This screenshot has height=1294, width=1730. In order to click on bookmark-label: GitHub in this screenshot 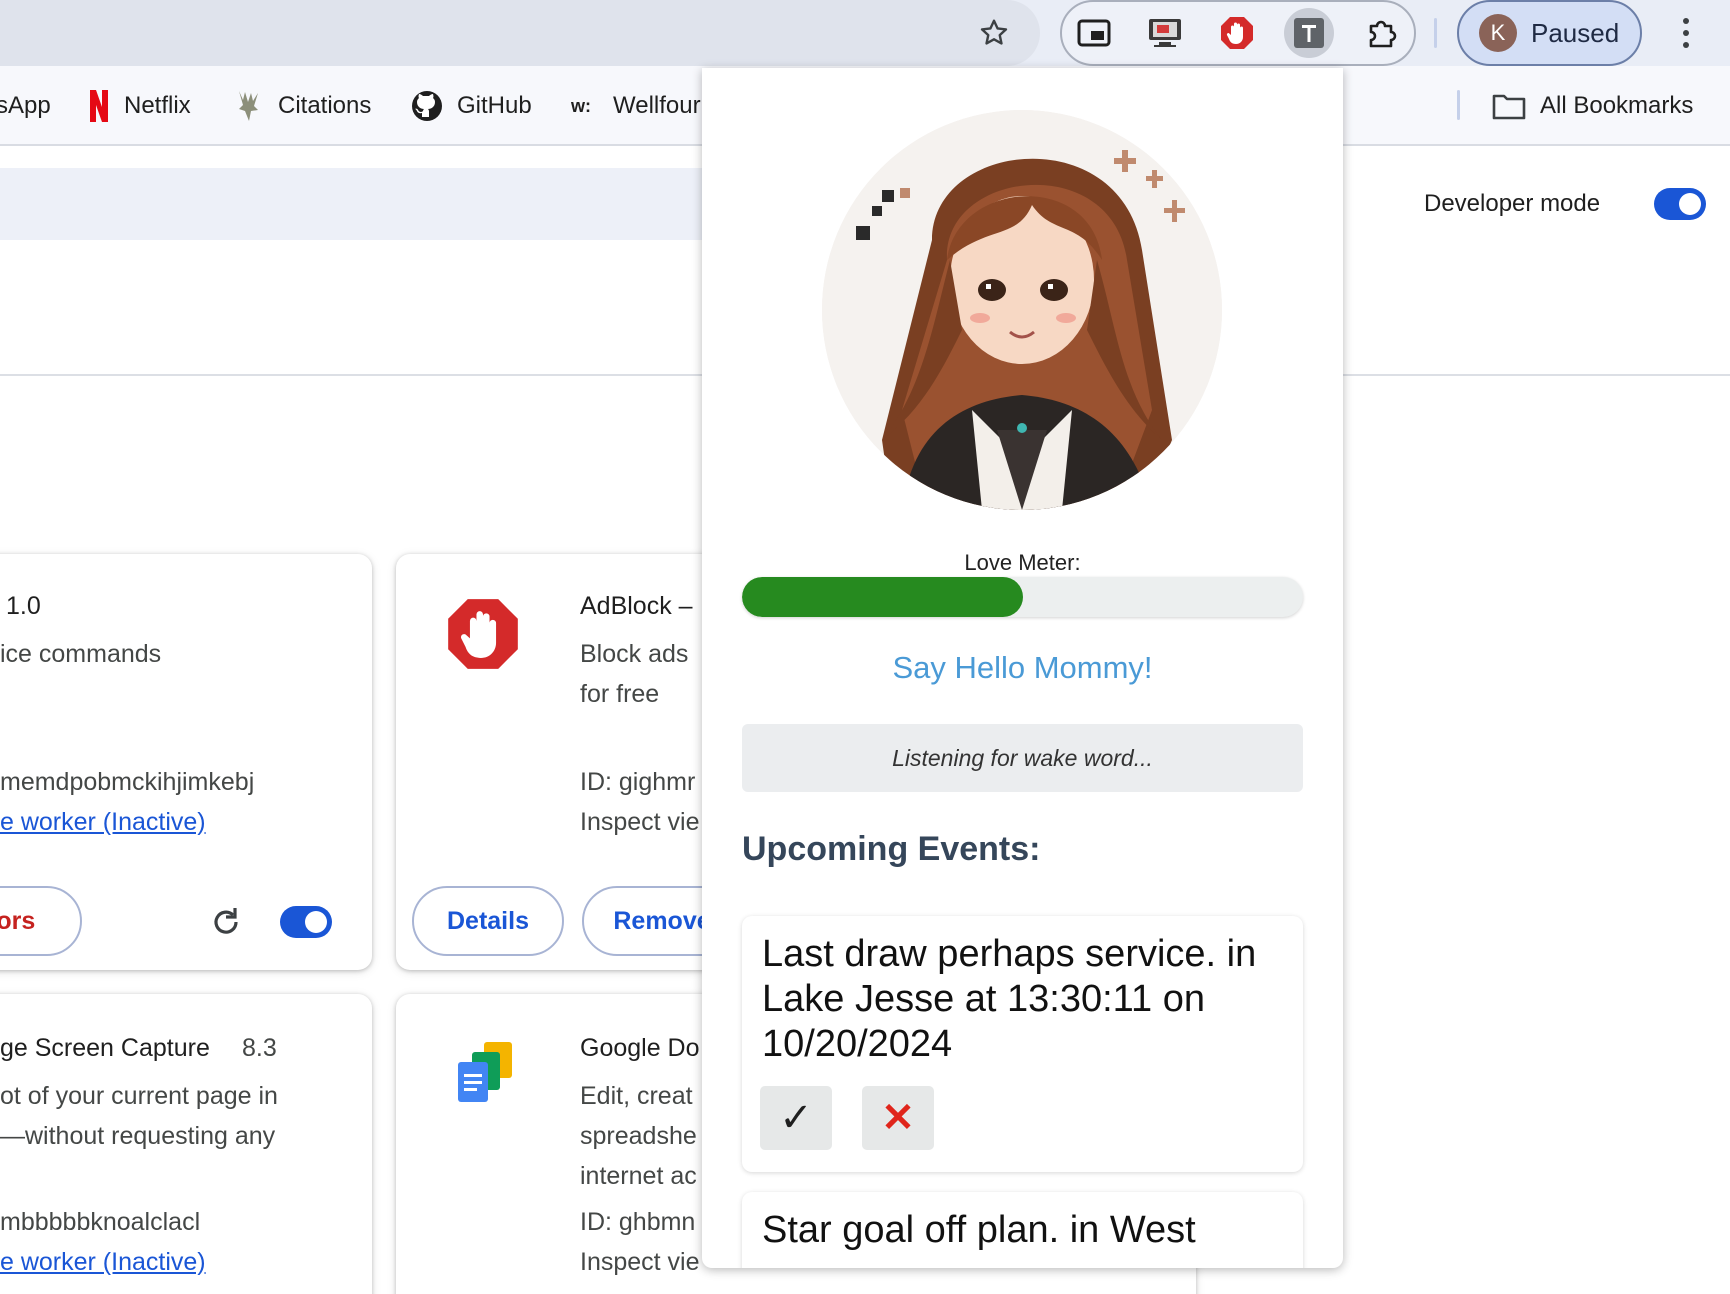, I will do `click(494, 105)`.